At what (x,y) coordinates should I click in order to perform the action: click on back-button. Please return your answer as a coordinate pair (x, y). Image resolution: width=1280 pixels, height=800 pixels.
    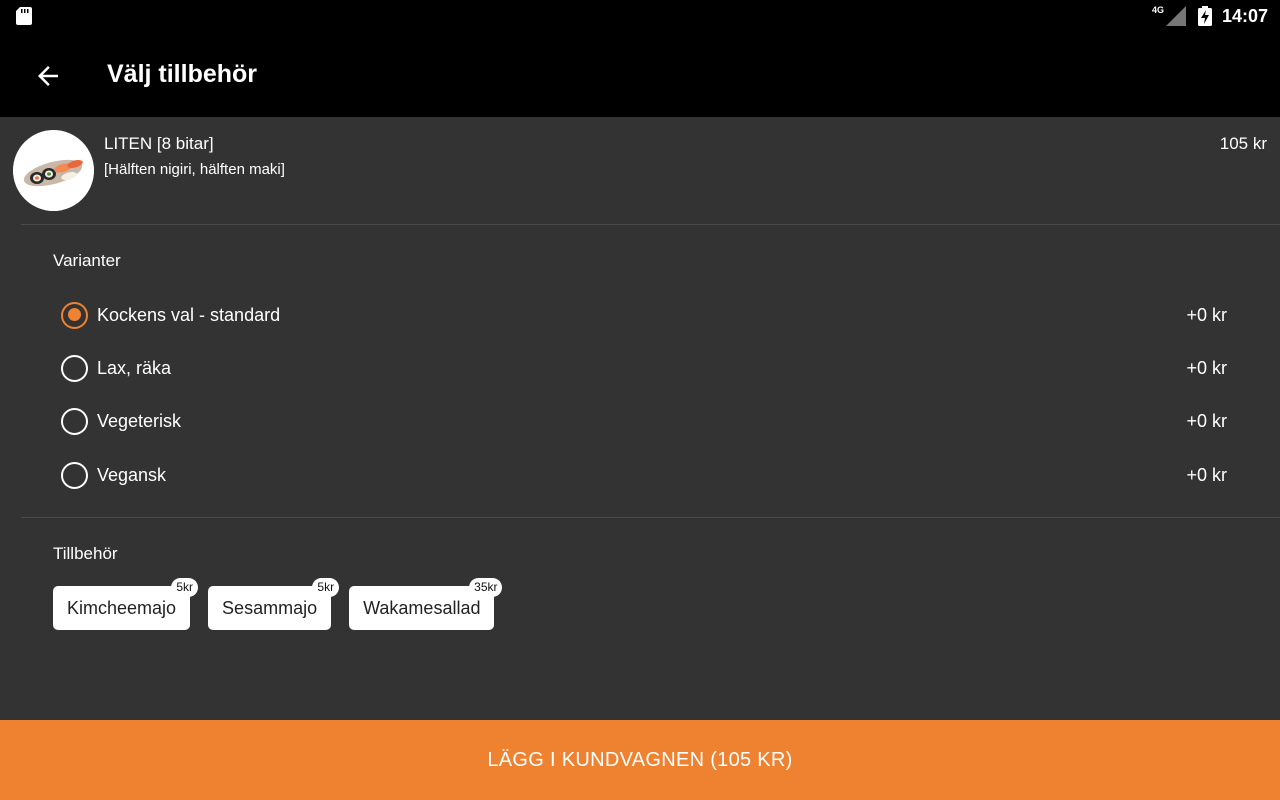
    Looking at the image, I should click on (48, 76).